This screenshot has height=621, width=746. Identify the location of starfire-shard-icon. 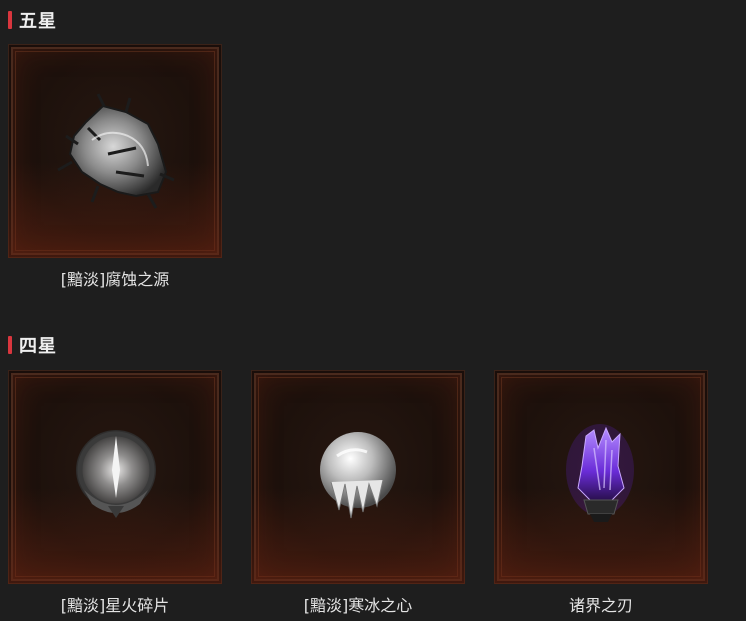
(116, 474).